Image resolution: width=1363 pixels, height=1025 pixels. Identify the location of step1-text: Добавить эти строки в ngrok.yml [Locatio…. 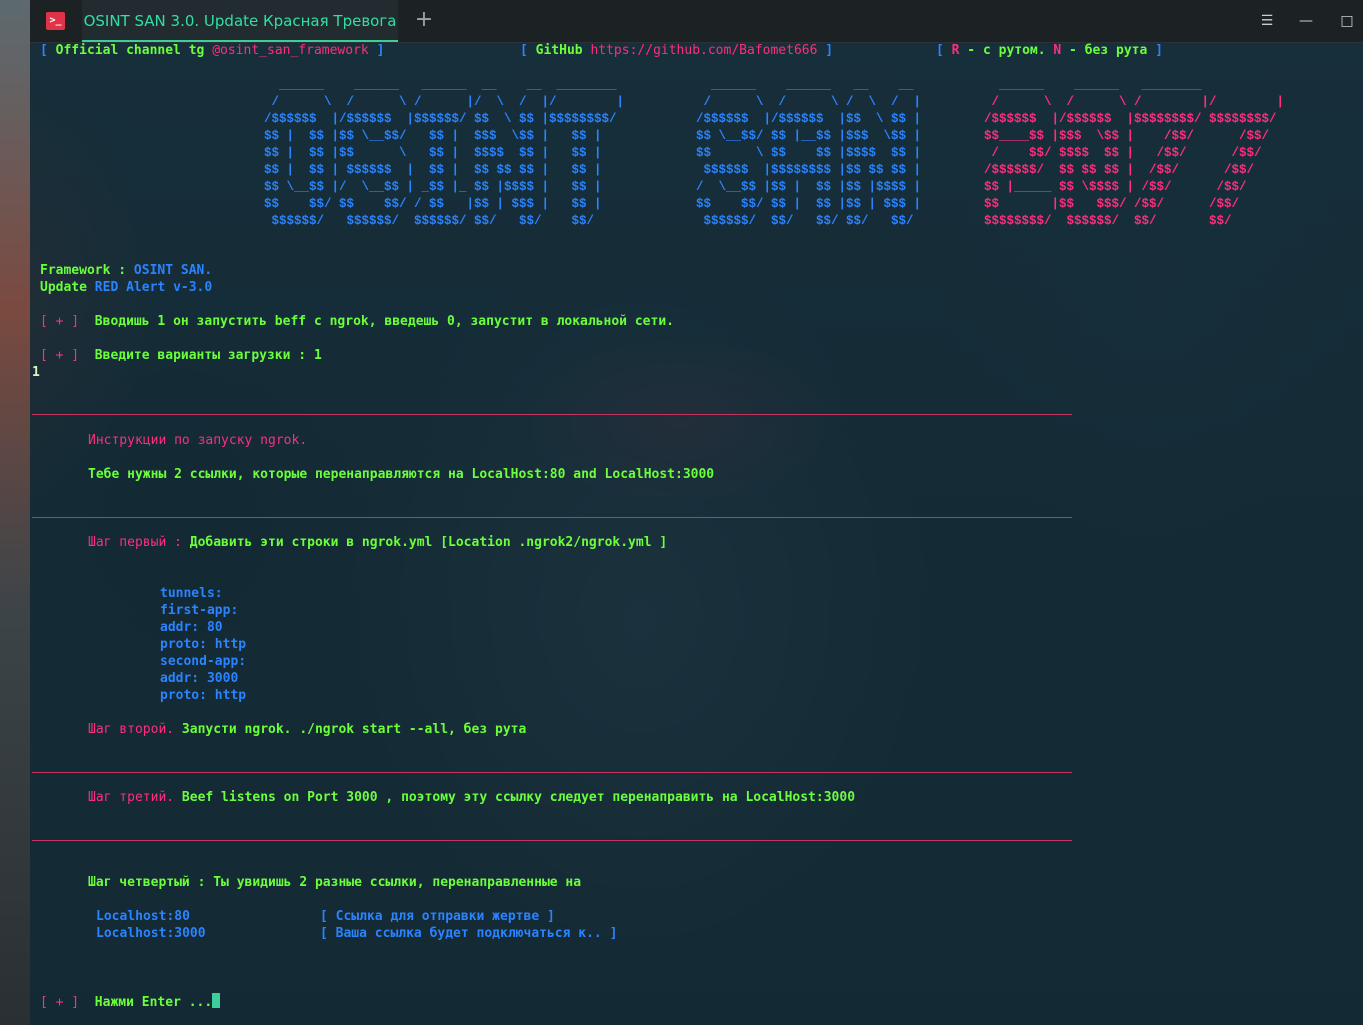
(428, 542).